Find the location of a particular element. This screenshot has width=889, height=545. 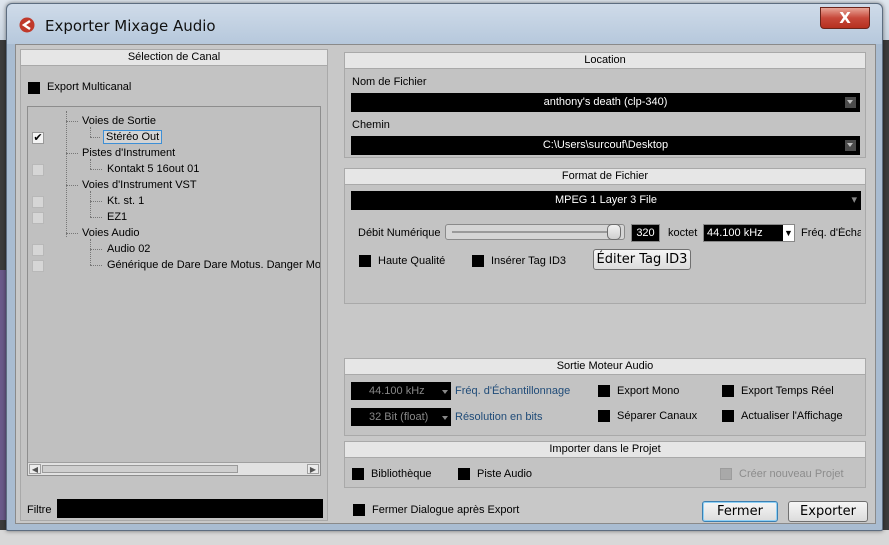

close-after-export-checkbox is located at coordinates (359, 510).